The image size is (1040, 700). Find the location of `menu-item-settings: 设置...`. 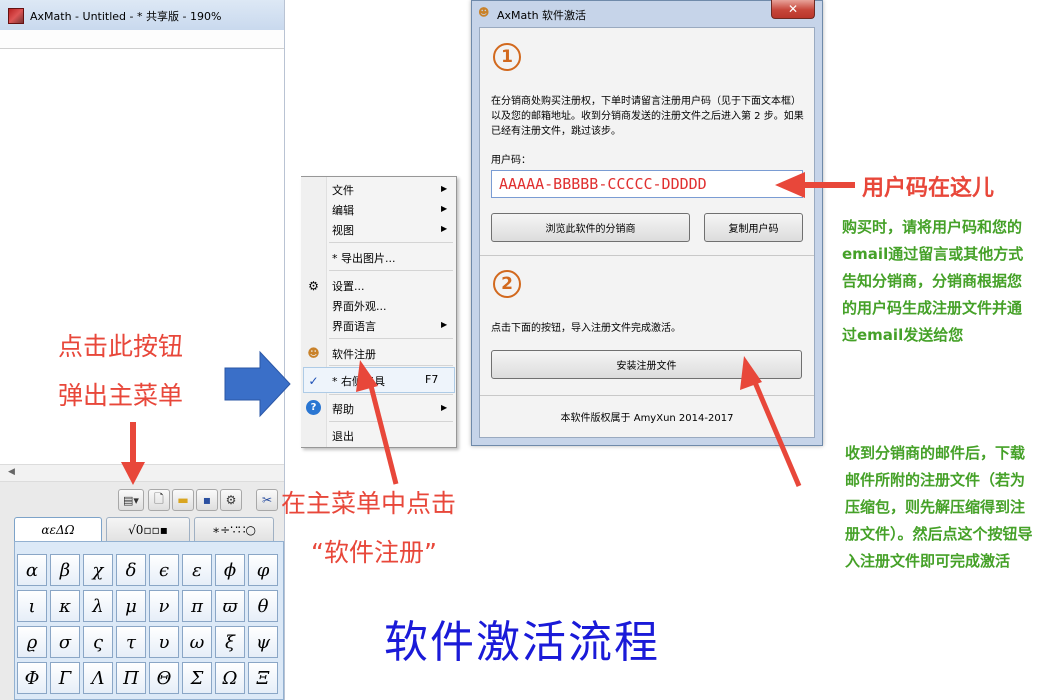

menu-item-settings: 设置... is located at coordinates (348, 286).